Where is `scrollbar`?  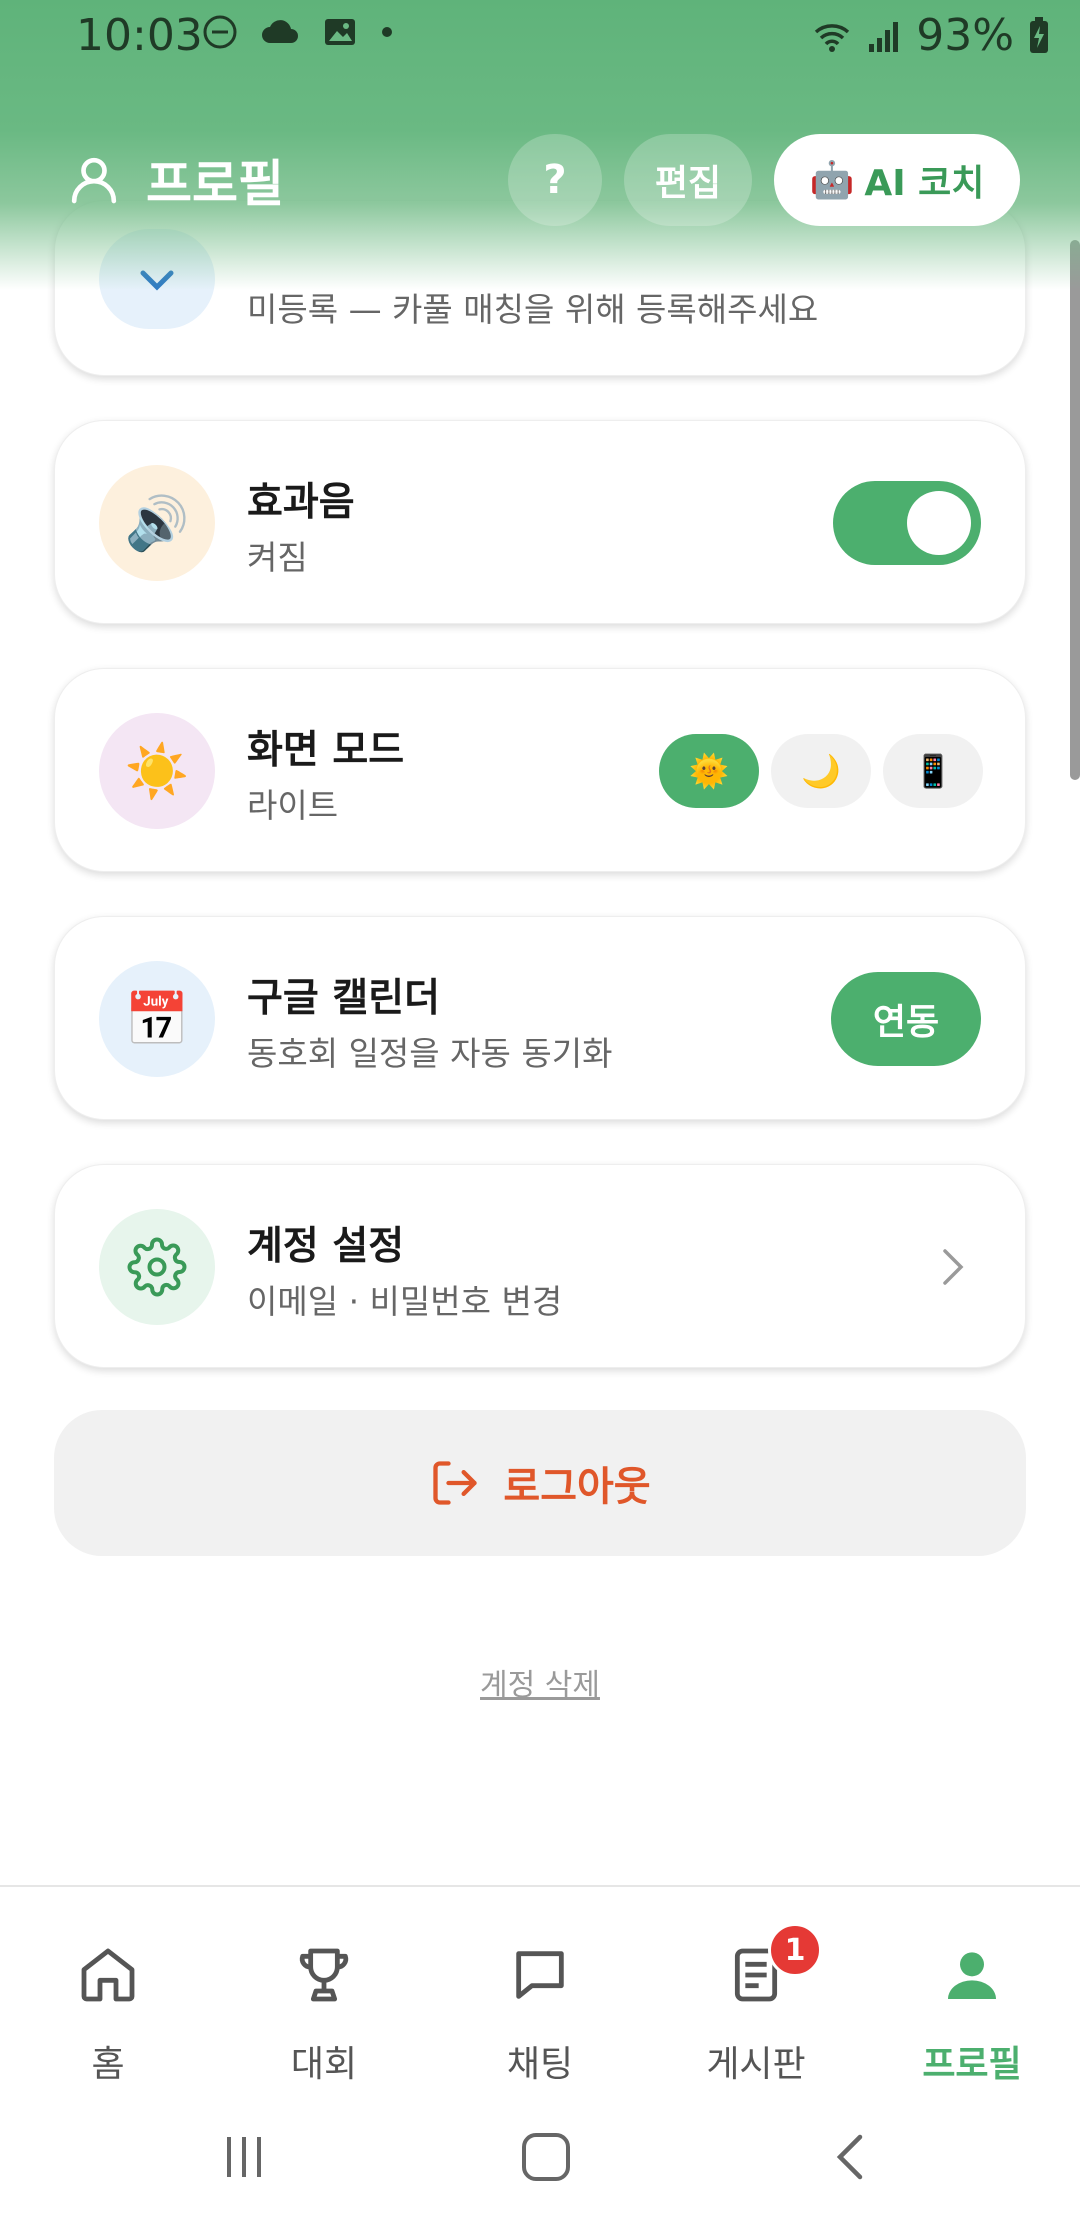 scrollbar is located at coordinates (1075, 510).